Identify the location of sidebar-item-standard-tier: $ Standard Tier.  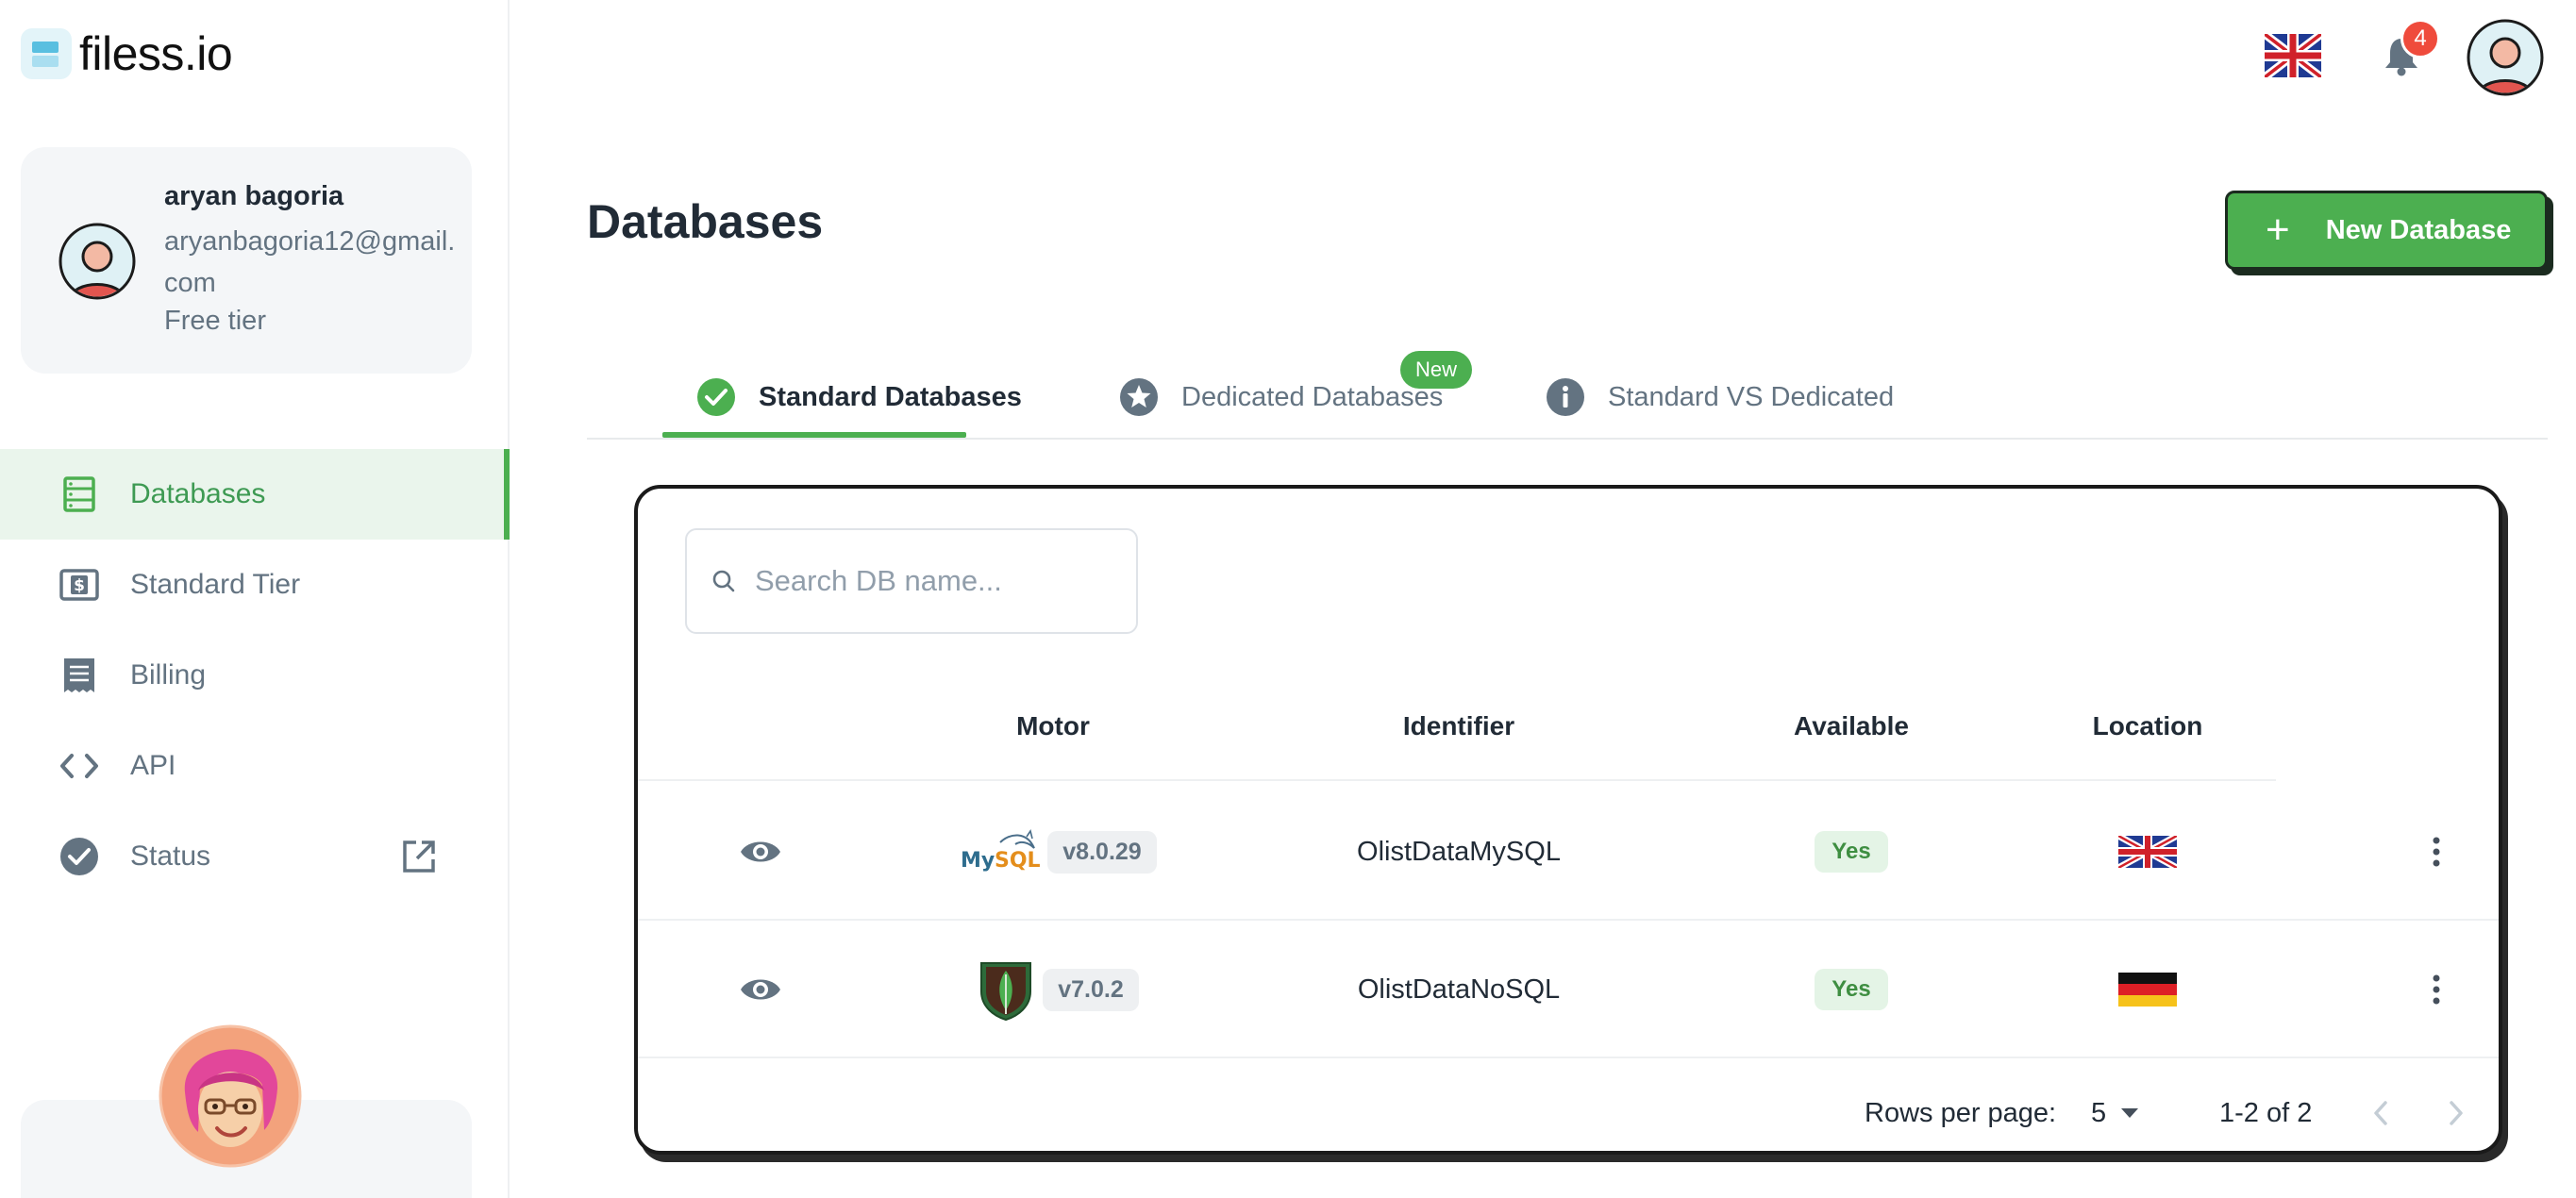
(255, 585).